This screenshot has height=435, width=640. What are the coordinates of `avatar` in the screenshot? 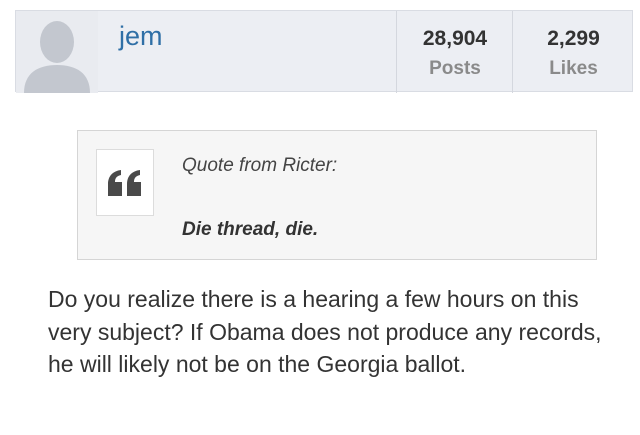 It's located at (57, 52).